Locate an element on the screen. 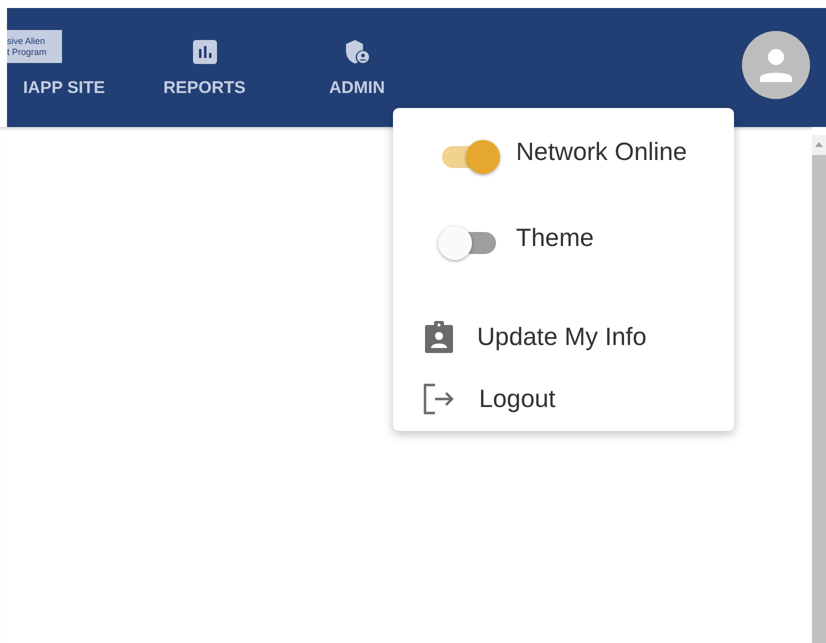 This screenshot has height=643, width=826. bar-chart-icon is located at coordinates (205, 52).